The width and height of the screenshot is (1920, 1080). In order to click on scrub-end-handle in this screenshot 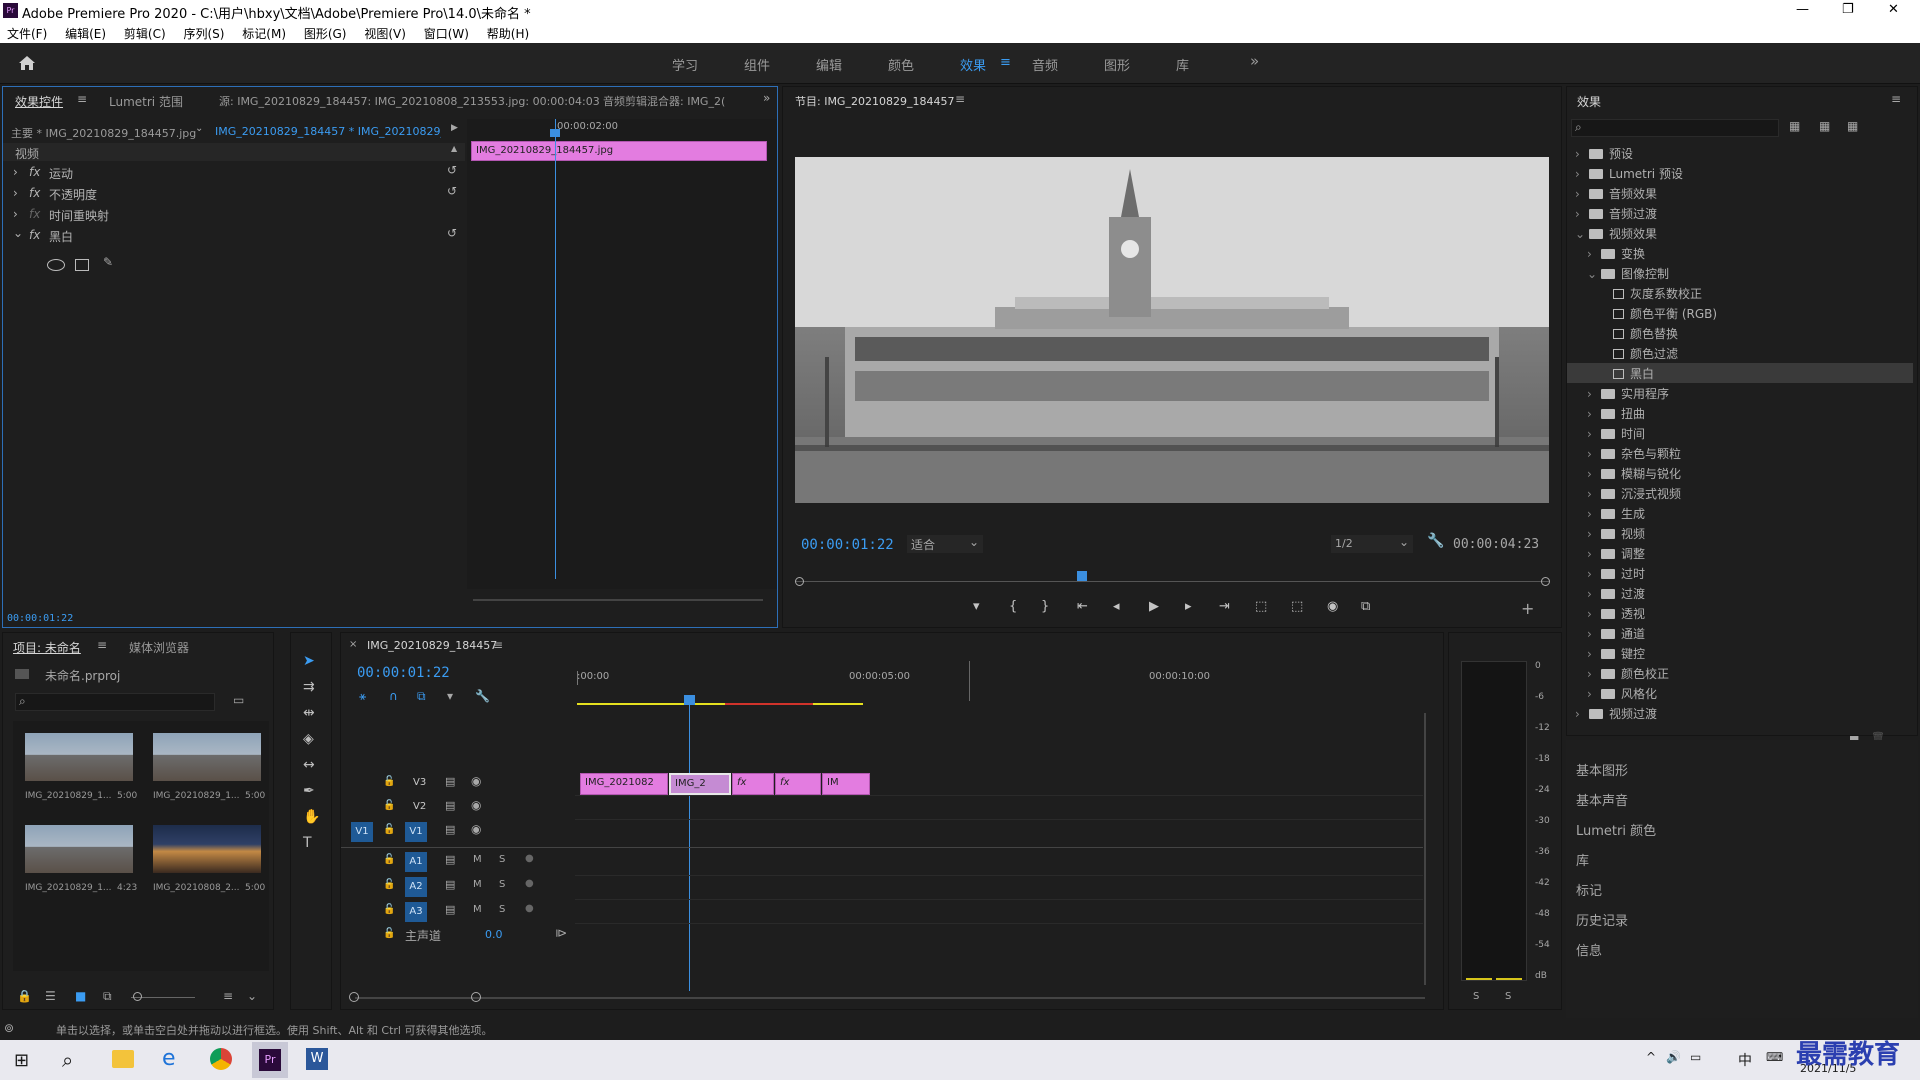, I will do `click(1545, 581)`.